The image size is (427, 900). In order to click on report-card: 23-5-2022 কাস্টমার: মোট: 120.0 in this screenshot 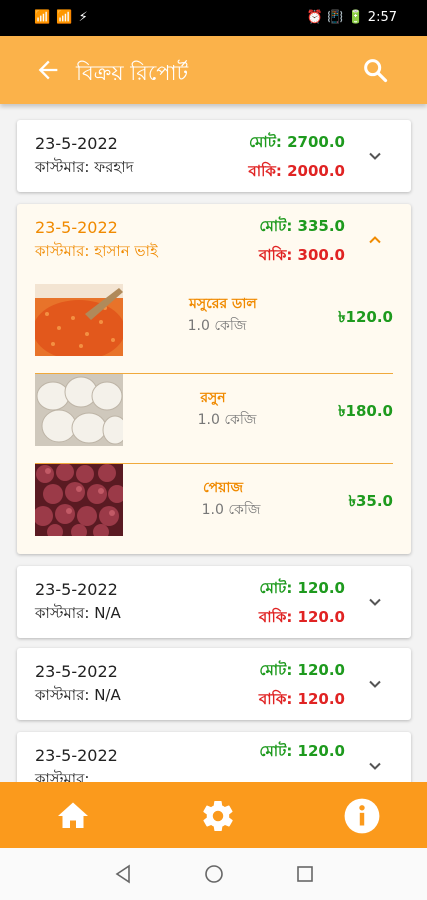, I will do `click(214, 758)`.